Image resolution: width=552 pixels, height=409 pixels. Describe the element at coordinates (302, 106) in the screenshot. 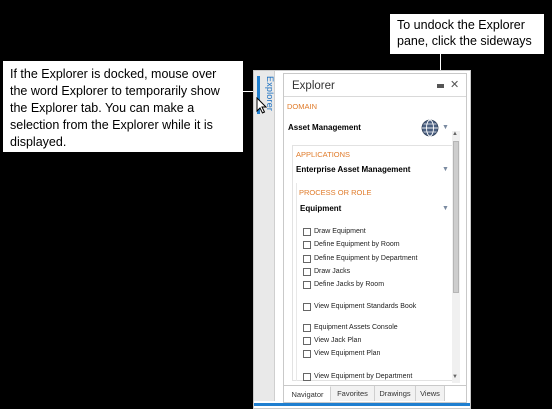

I see `domain-heading: DOMAIN` at that location.